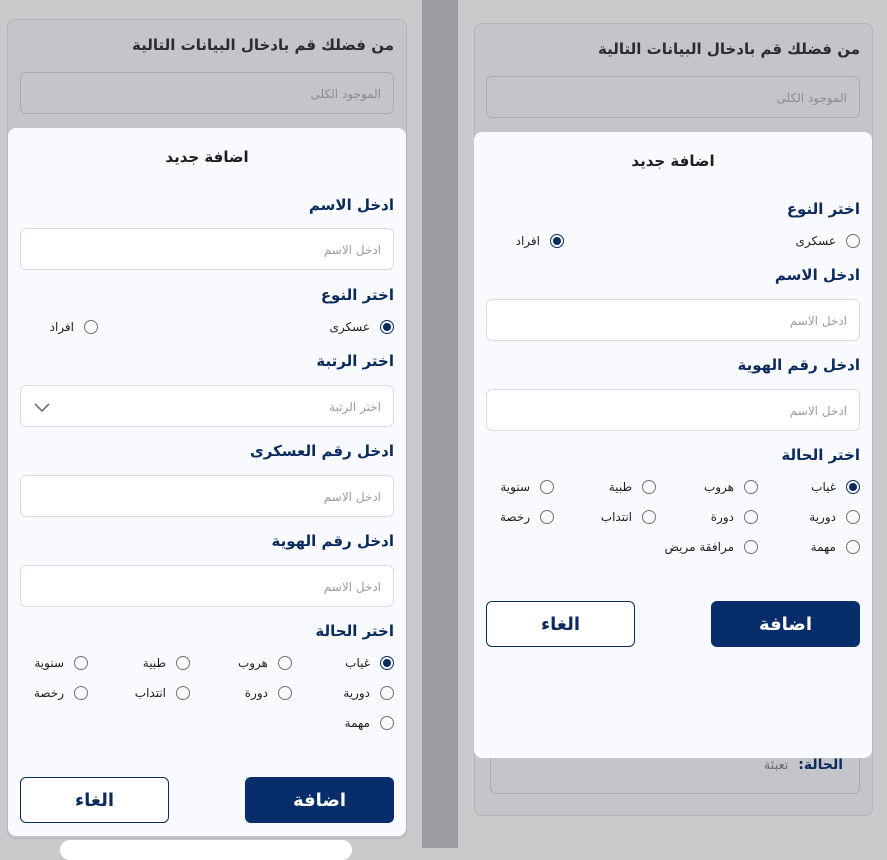 The width and height of the screenshot is (887, 860). I want to click on rank-label: اختر الرتبة, so click(355, 361).